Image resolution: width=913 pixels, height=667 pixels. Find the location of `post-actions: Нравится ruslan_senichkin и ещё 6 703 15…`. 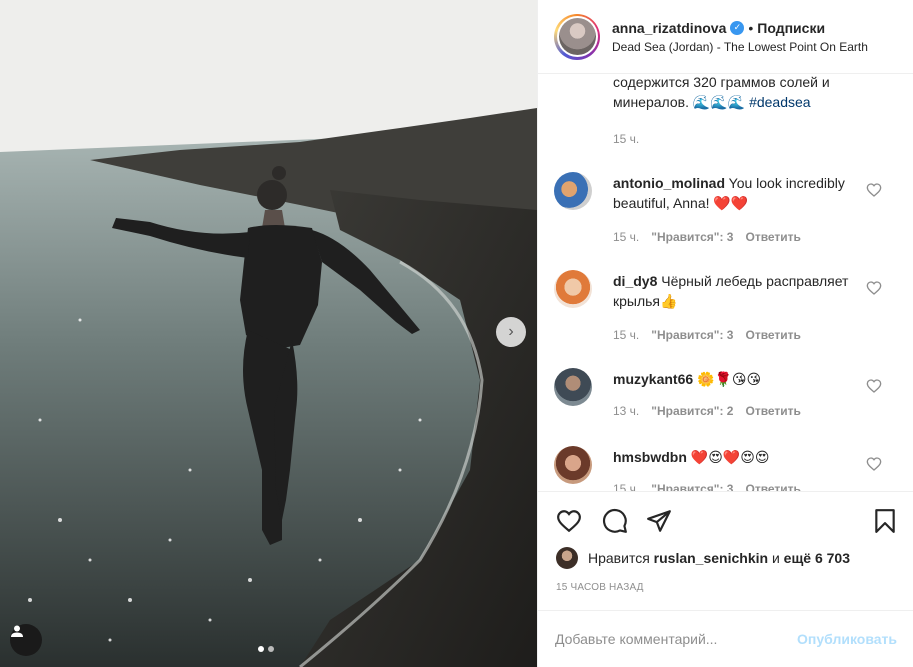

post-actions: Нравится ruslan_senichkin и ещё 6 703 15… is located at coordinates (725, 542).